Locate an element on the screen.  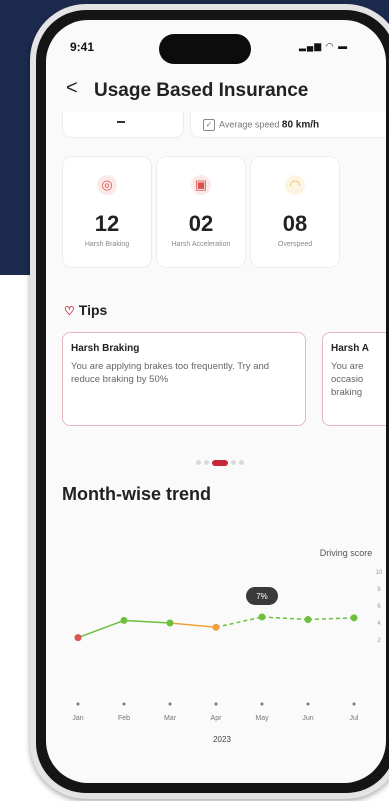
signal-icon: ▂▄▆ is located at coordinates (311, 46).